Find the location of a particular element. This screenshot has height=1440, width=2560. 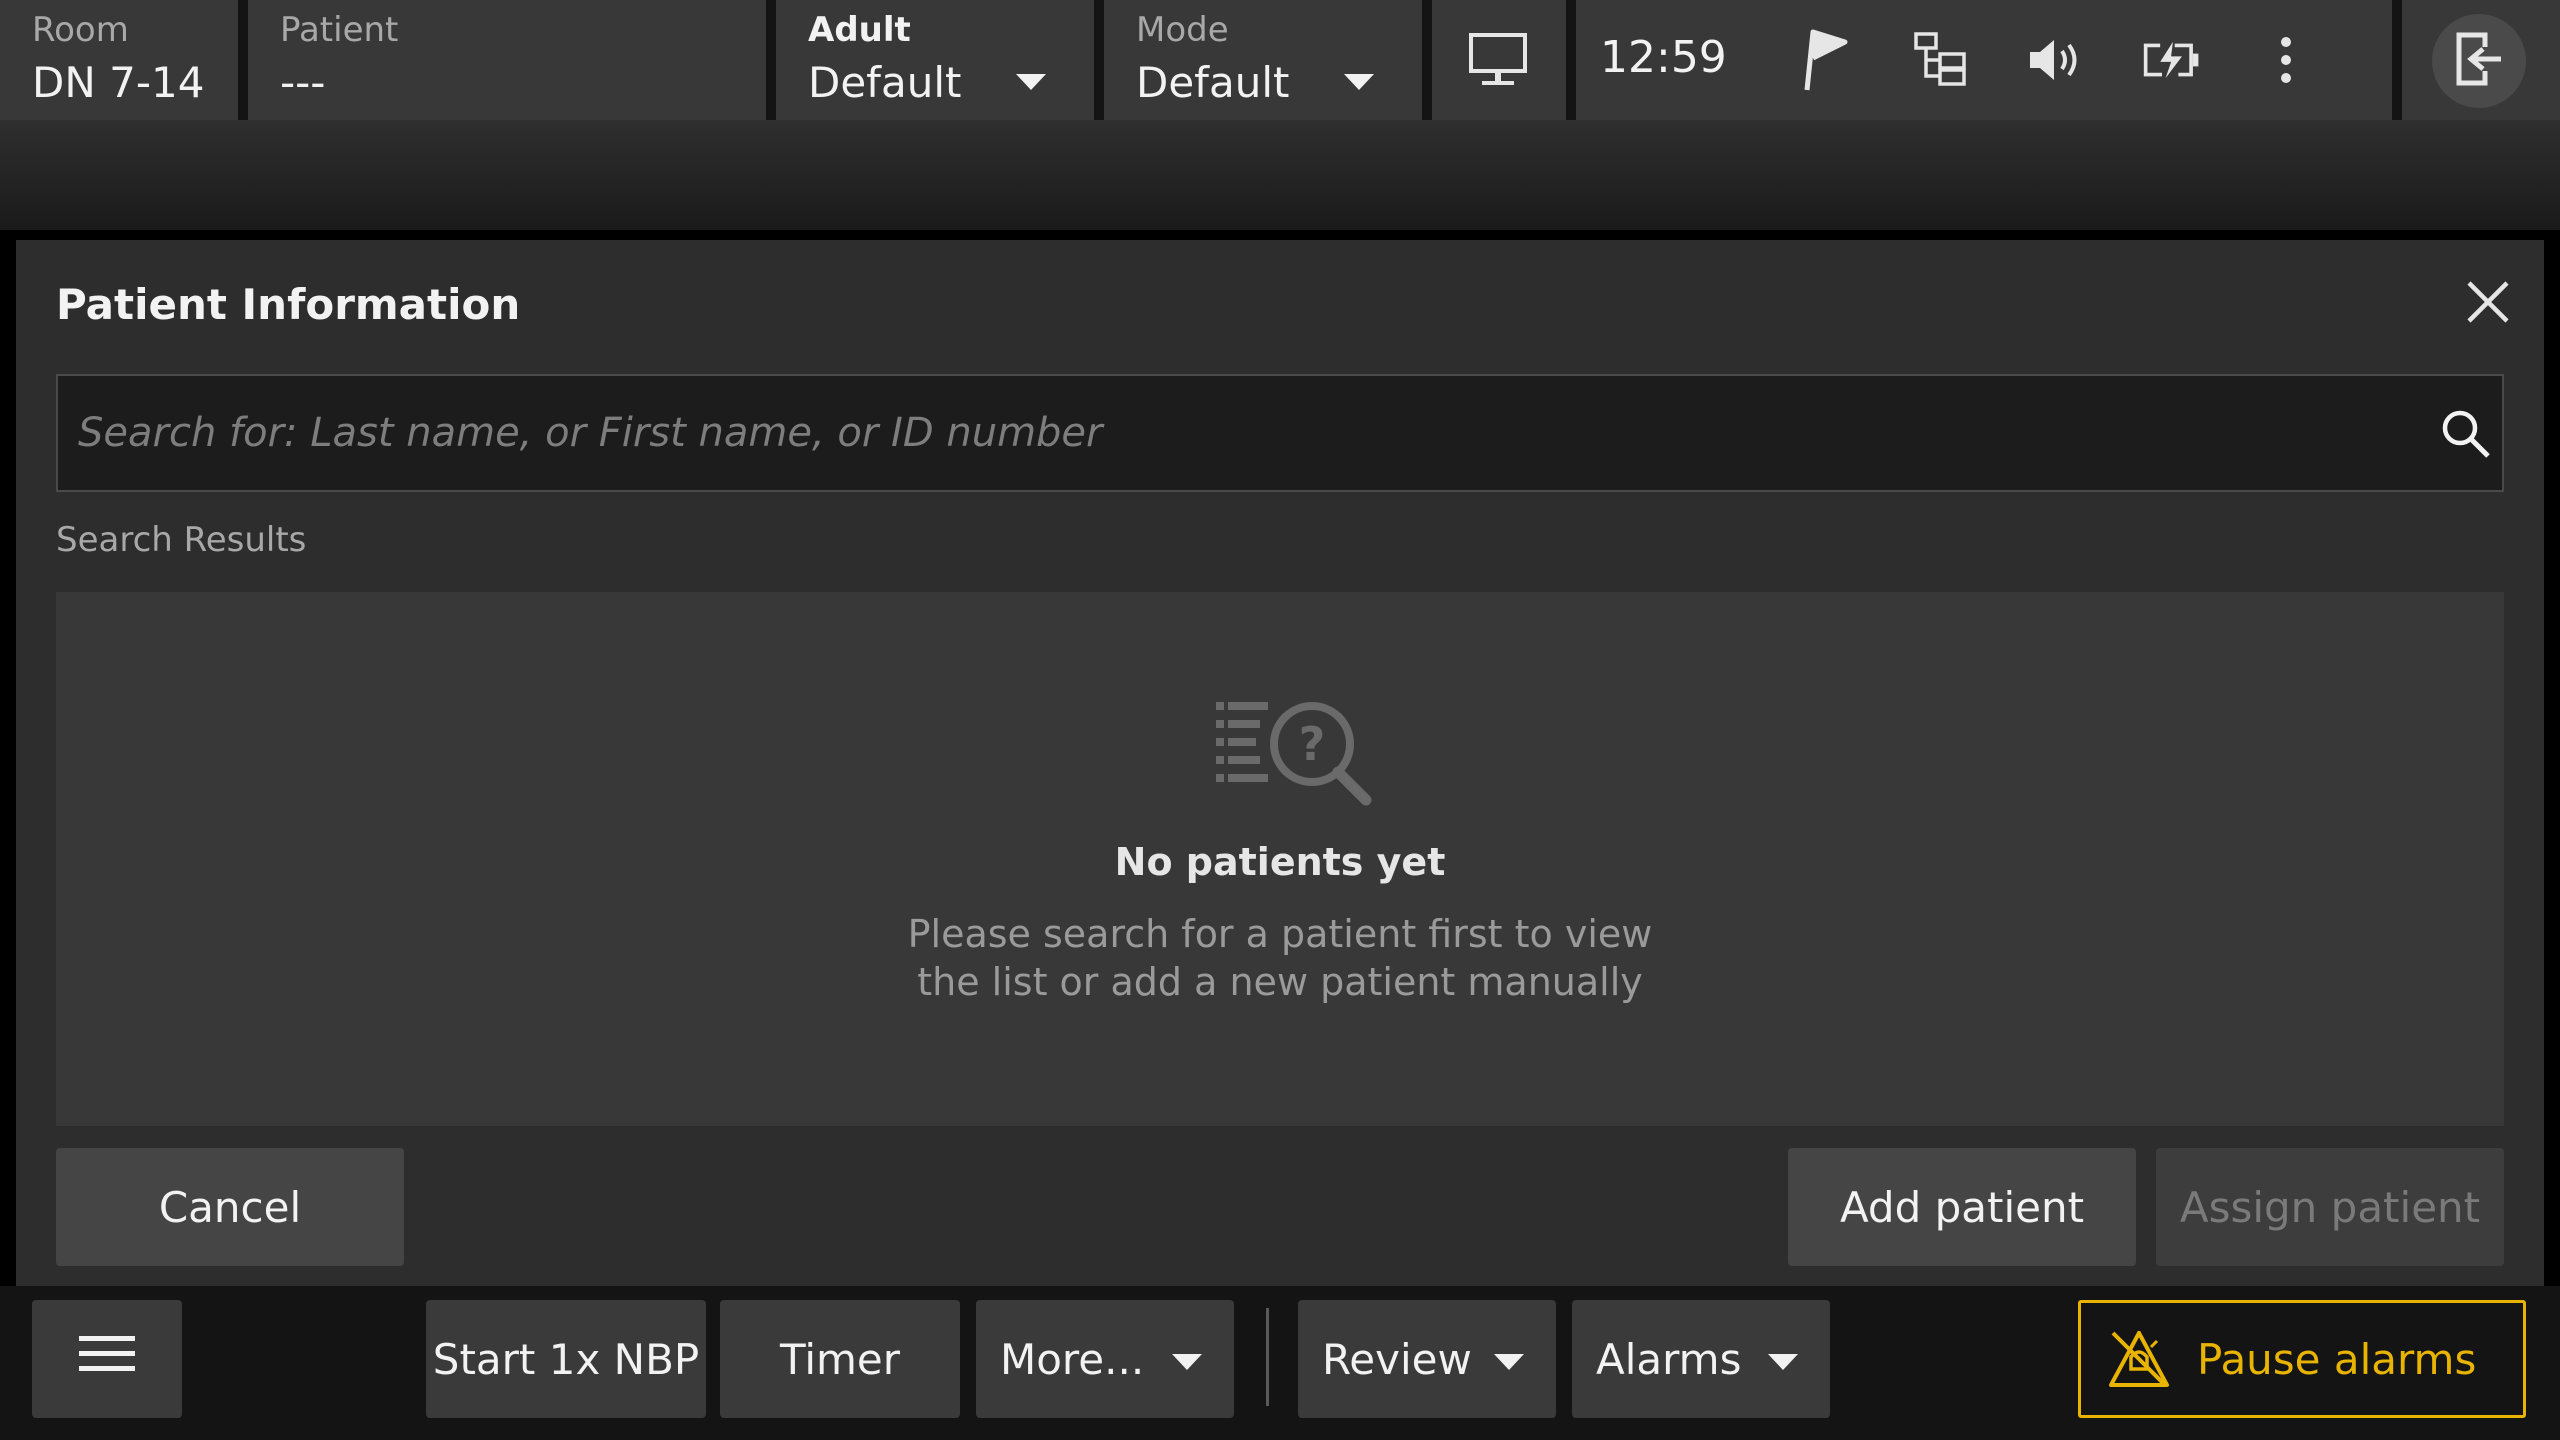

hamburger-menu-icon is located at coordinates (107, 1359).